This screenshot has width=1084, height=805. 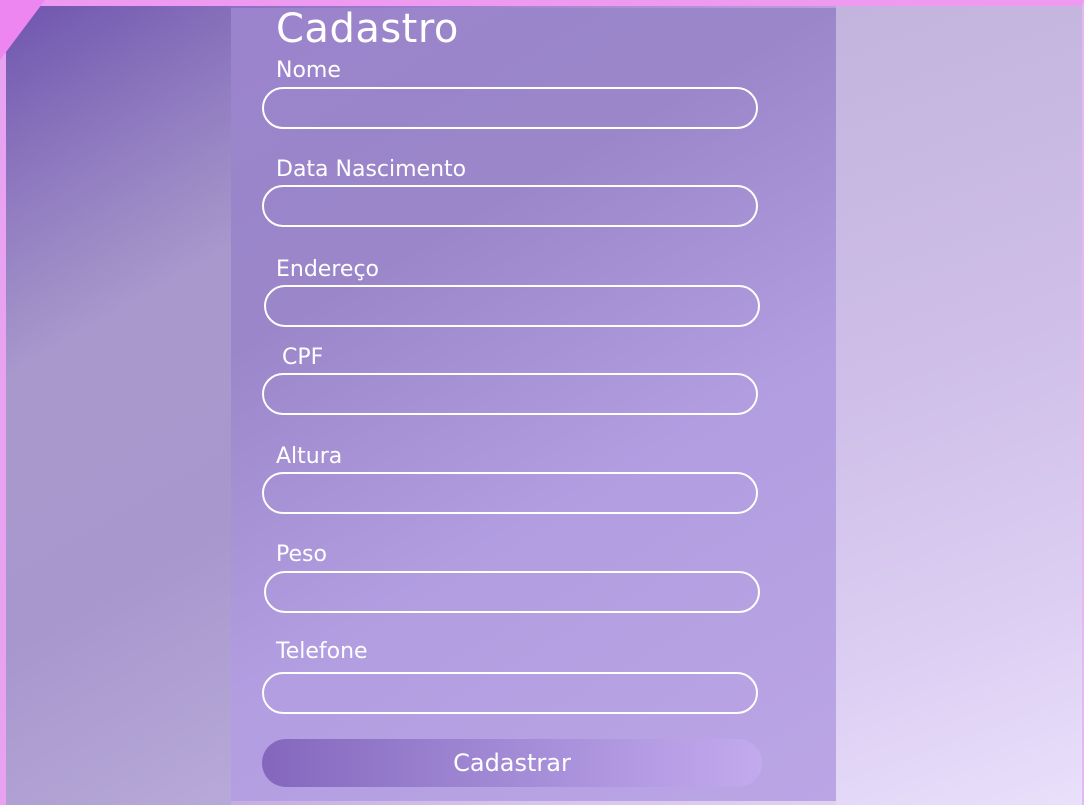 I want to click on altura-input, so click(x=510, y=493).